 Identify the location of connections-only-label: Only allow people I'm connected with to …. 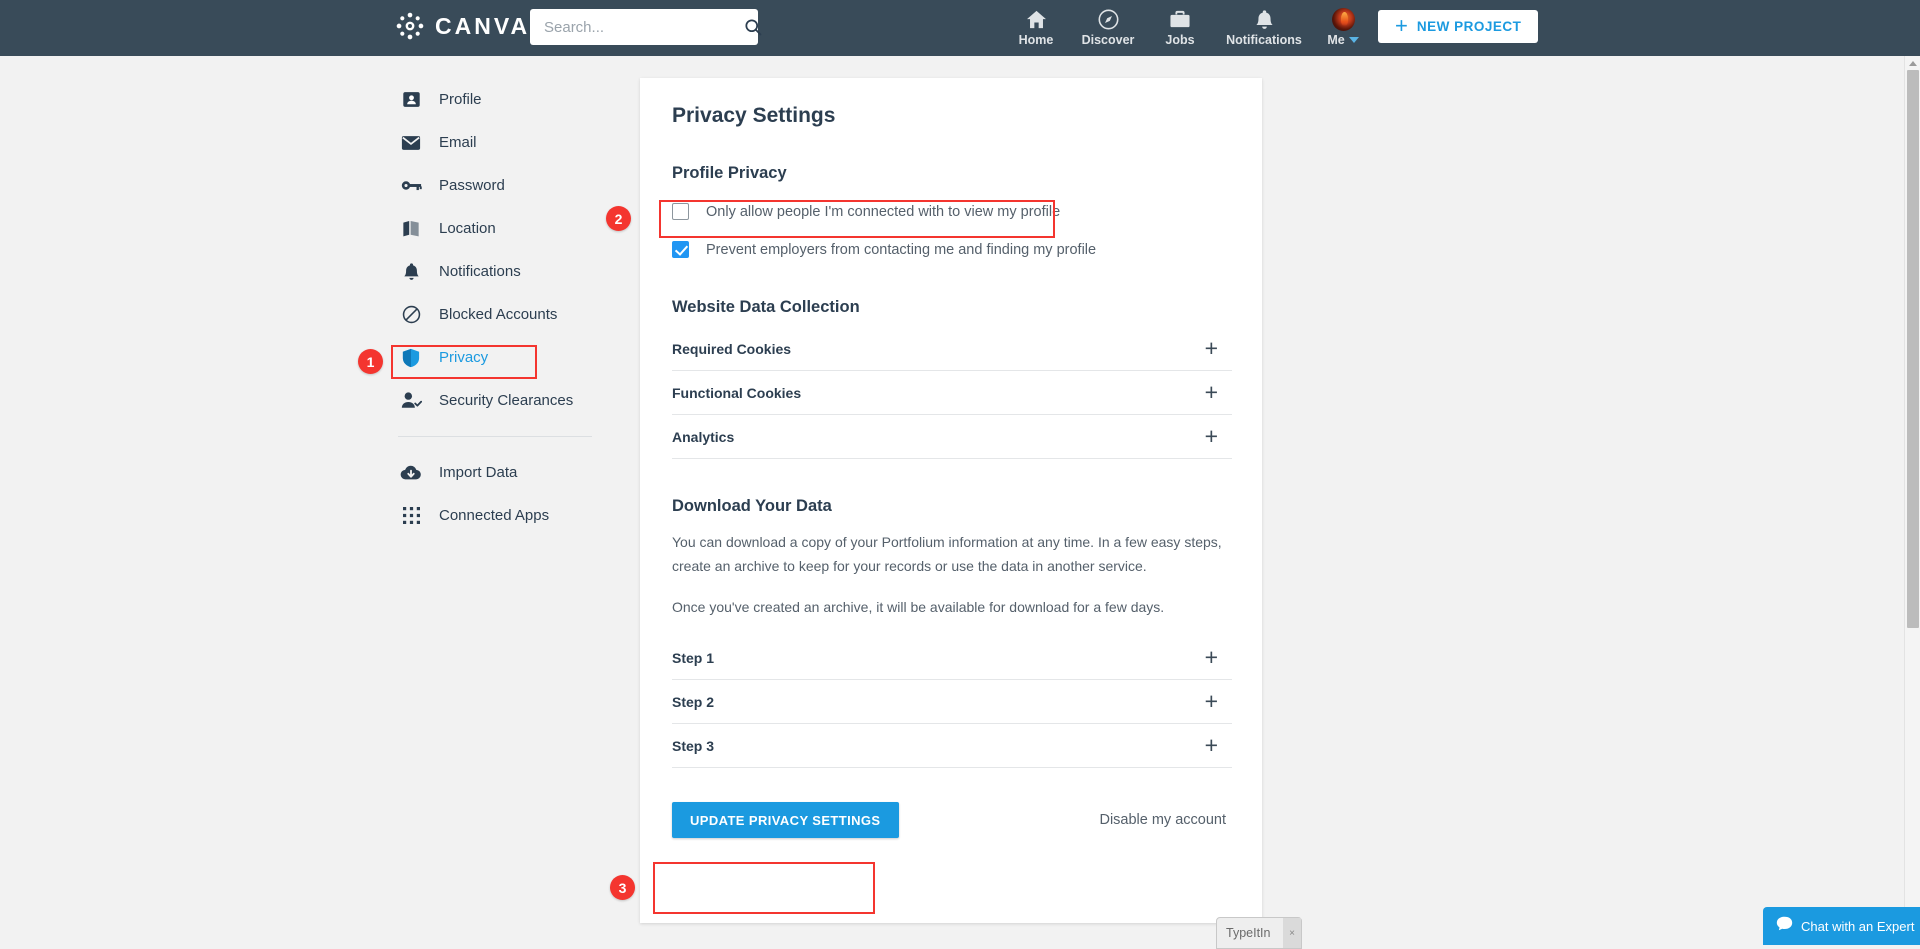
(883, 211).